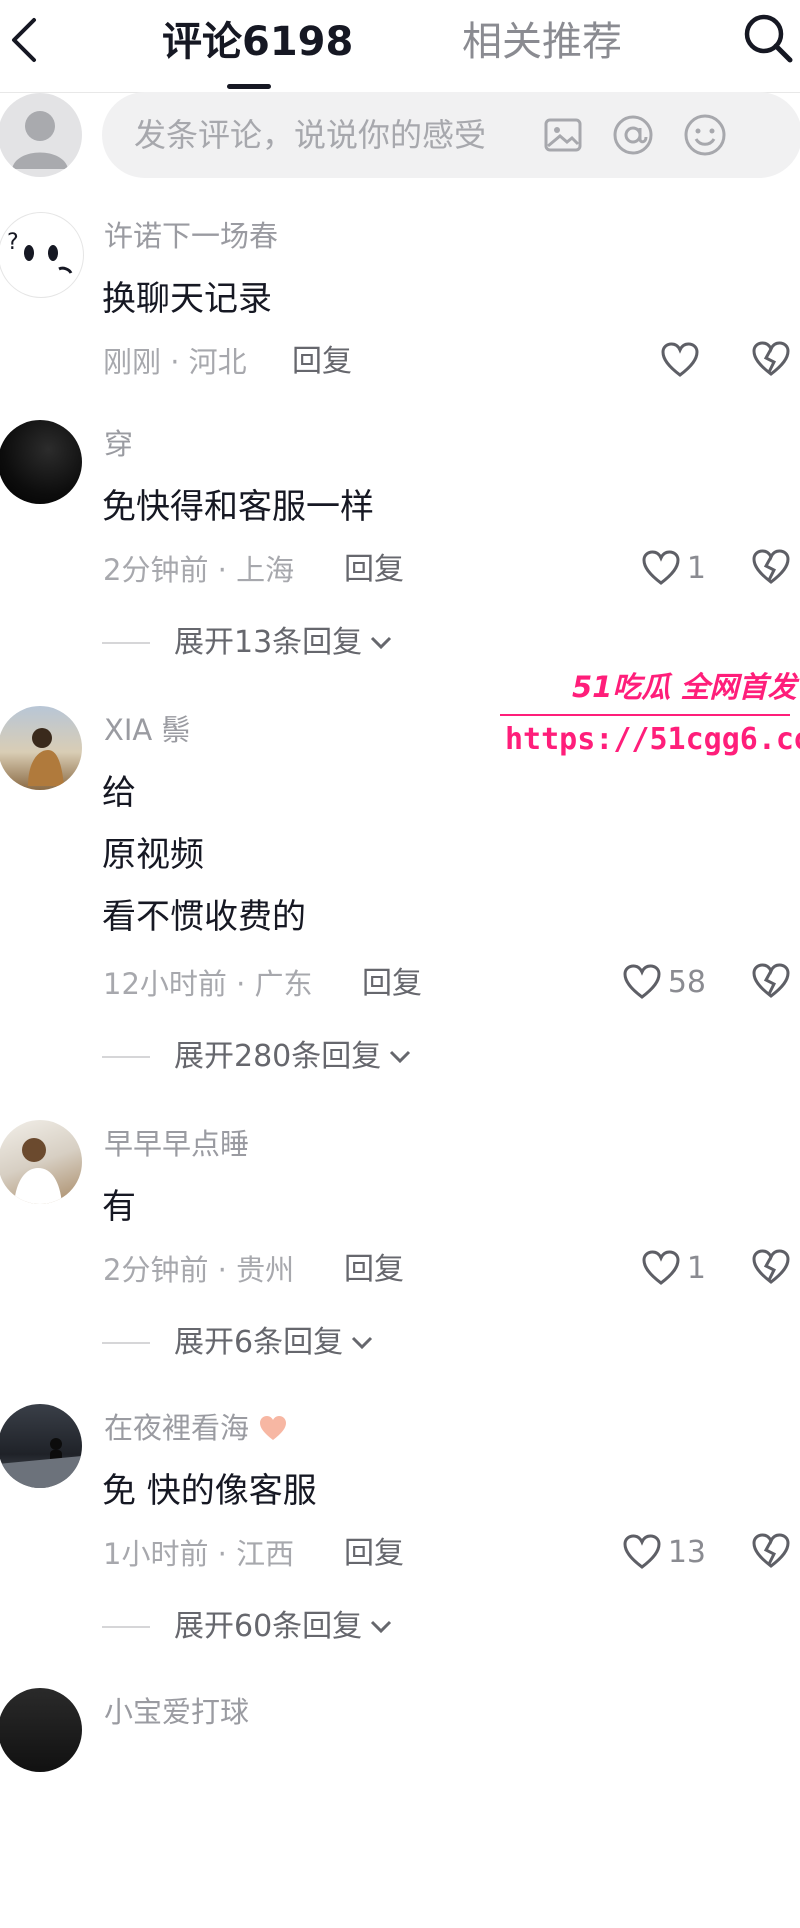 This screenshot has height=1928, width=800. Describe the element at coordinates (153, 855) in the screenshot. I see `comment-text: 原视频` at that location.